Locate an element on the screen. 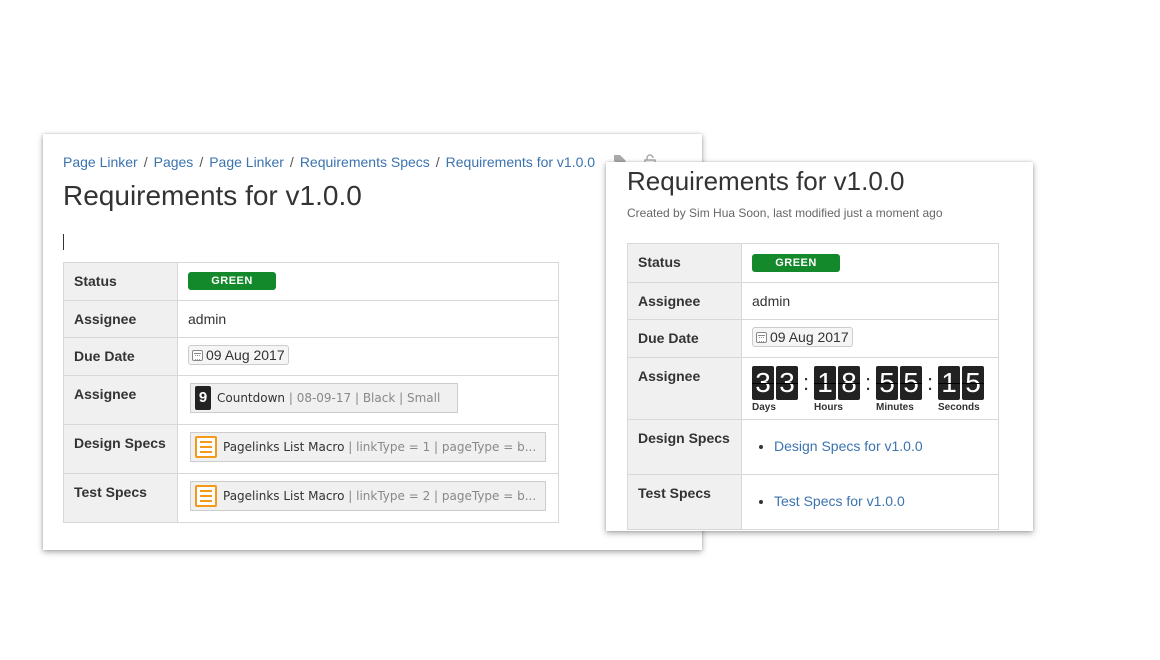 This screenshot has width=1160, height=660. table-row: Test Specs Test Specs for v1.0.0 is located at coordinates (813, 502).